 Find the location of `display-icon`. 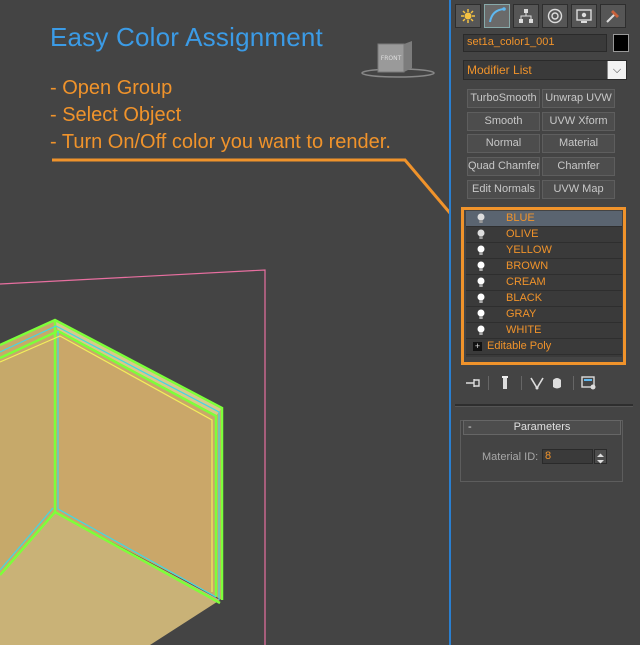

display-icon is located at coordinates (584, 16).